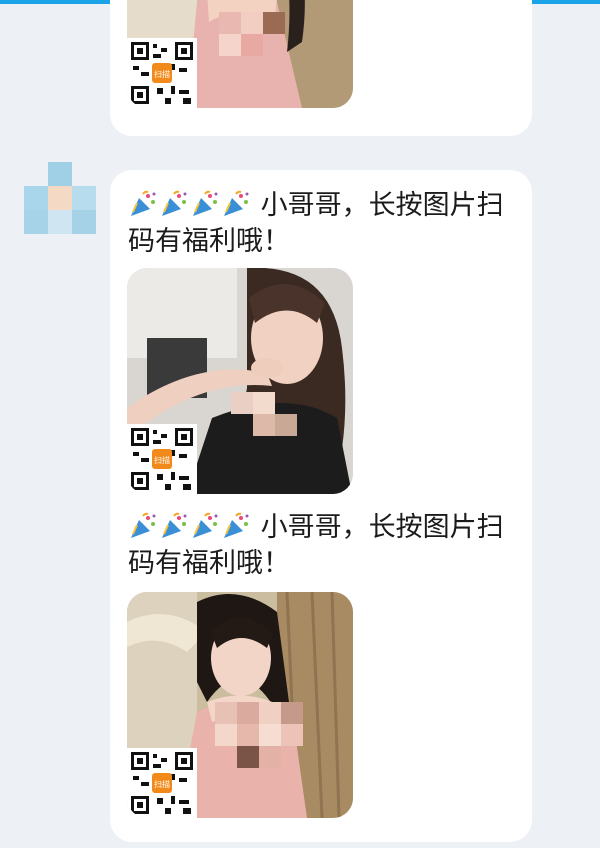  What do you see at coordinates (240, 381) in the screenshot?
I see `promo-image-1: 扫描` at bounding box center [240, 381].